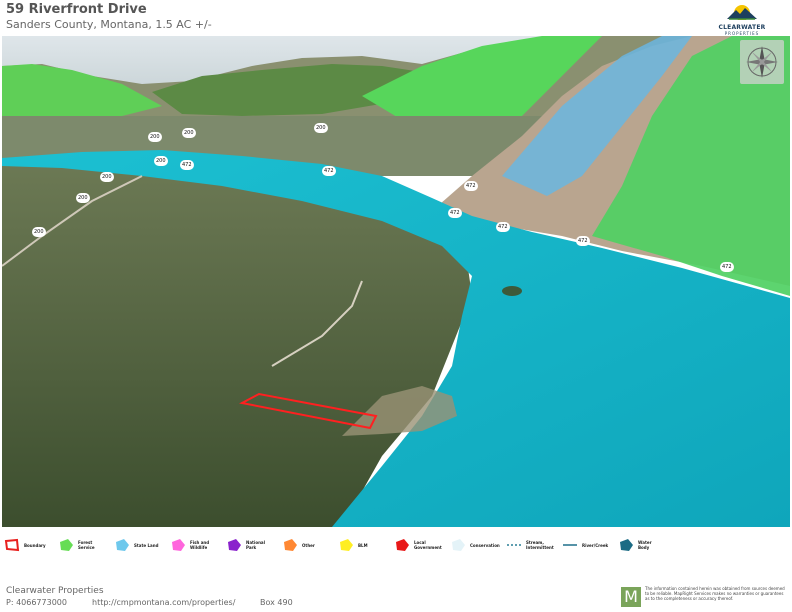 This screenshot has width=792, height=612. I want to click on legend-label: Forest Service, so click(86, 545).